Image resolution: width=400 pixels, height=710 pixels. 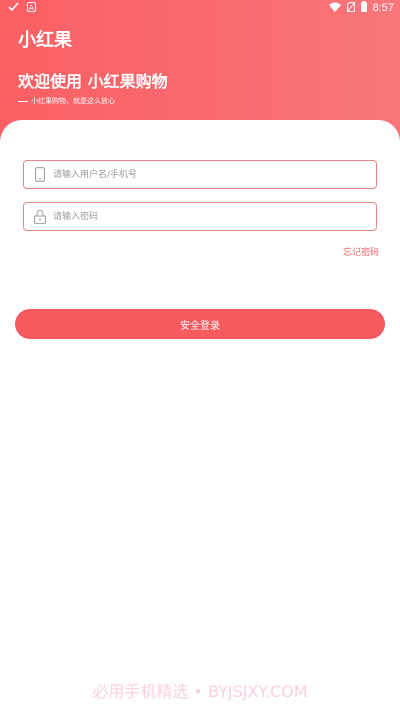 I want to click on app-notification-icon: A, so click(x=31, y=8).